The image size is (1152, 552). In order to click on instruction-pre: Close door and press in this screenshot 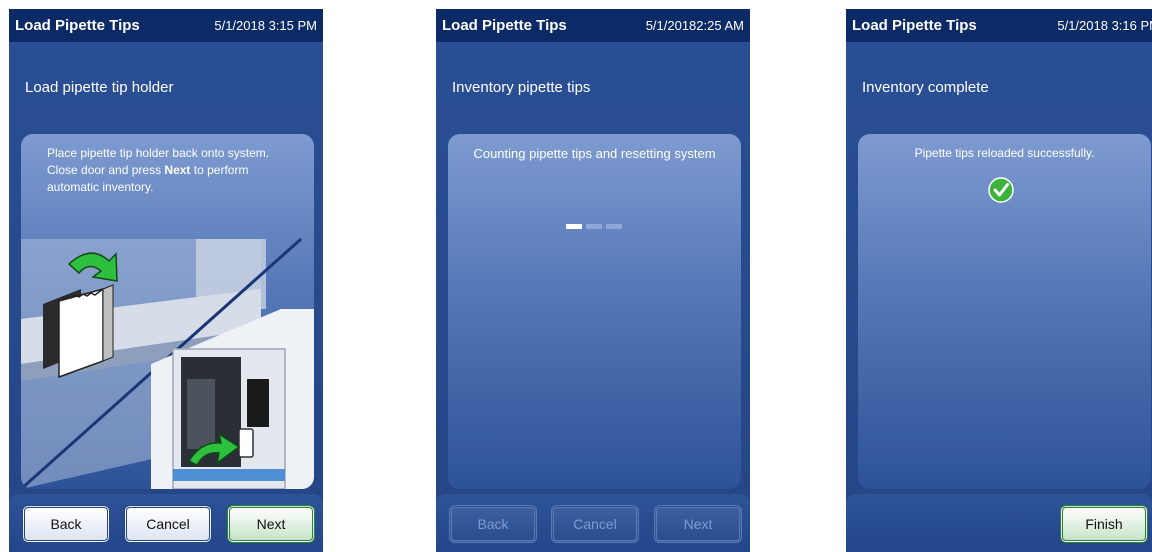, I will do `click(106, 170)`.